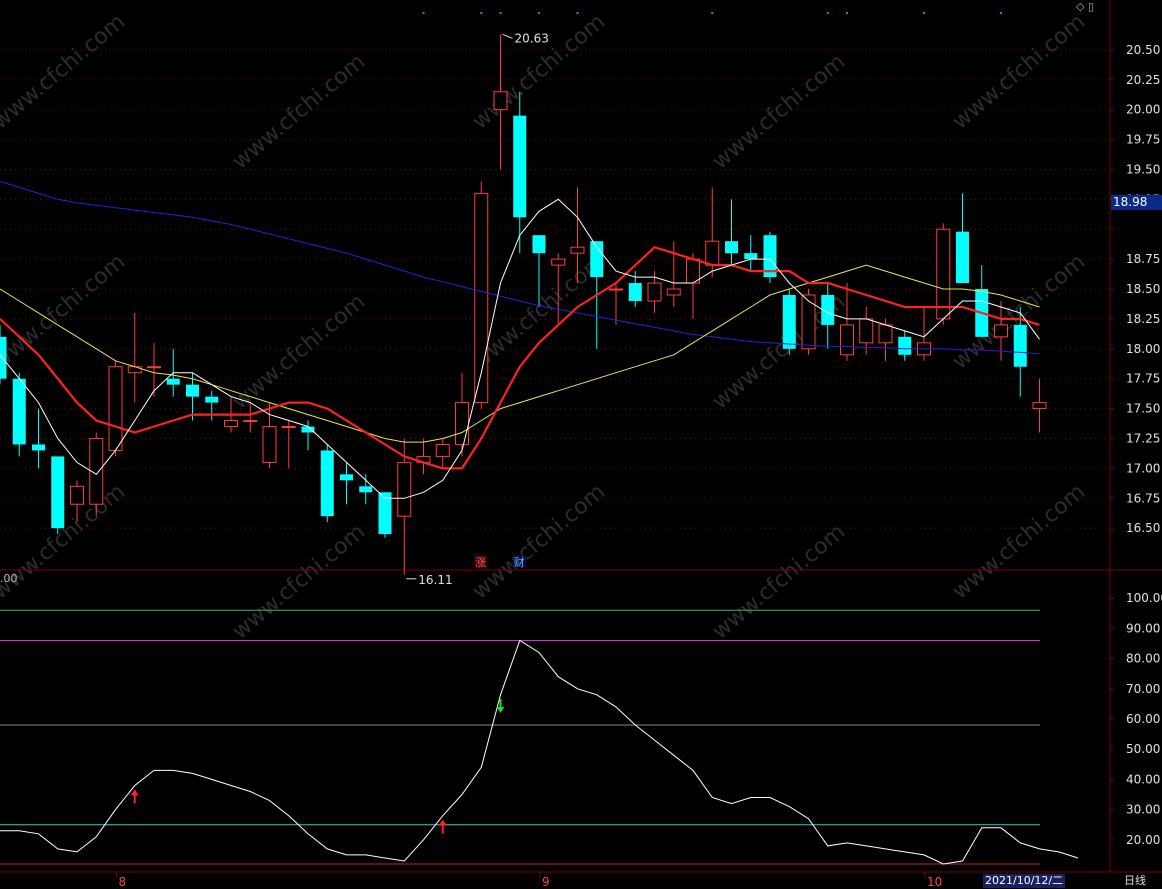 Image resolution: width=1162 pixels, height=889 pixels. Describe the element at coordinates (500, 709) in the screenshot. I see `sell-arrow-head-icon` at that location.